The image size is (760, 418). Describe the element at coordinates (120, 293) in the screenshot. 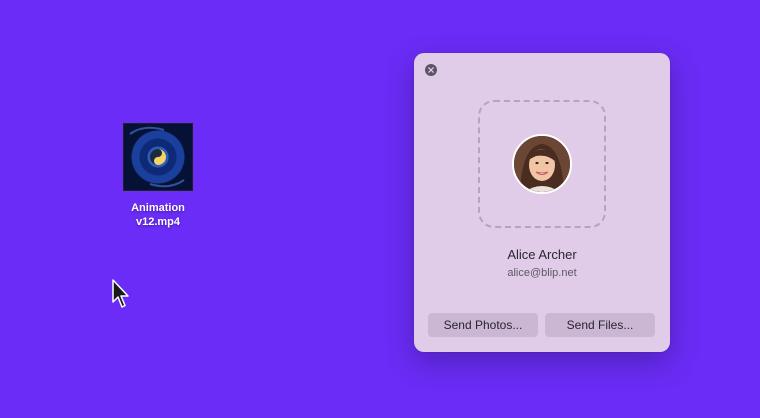

I see `mouse-cursor-icon` at that location.